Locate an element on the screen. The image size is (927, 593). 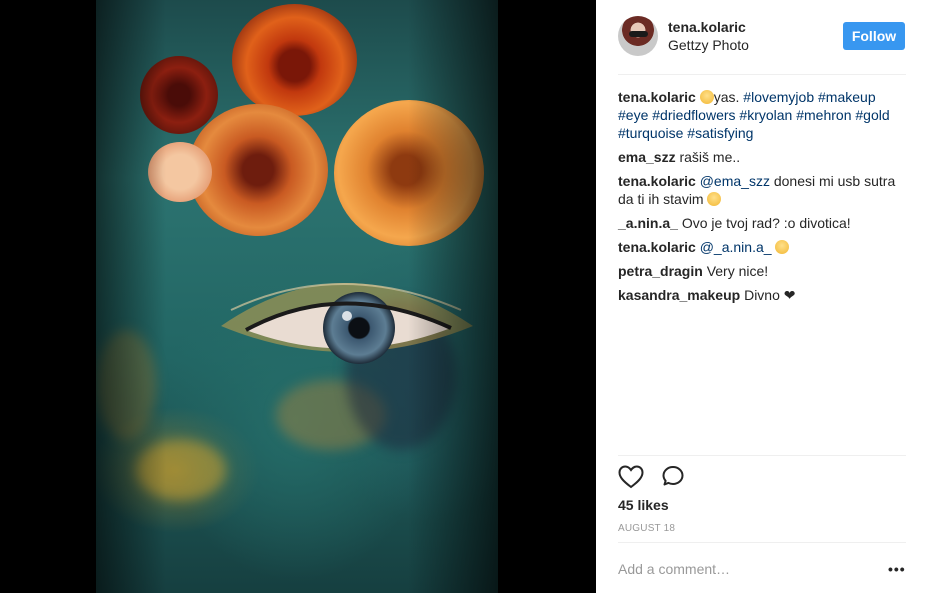
header-divider is located at coordinates (762, 74).